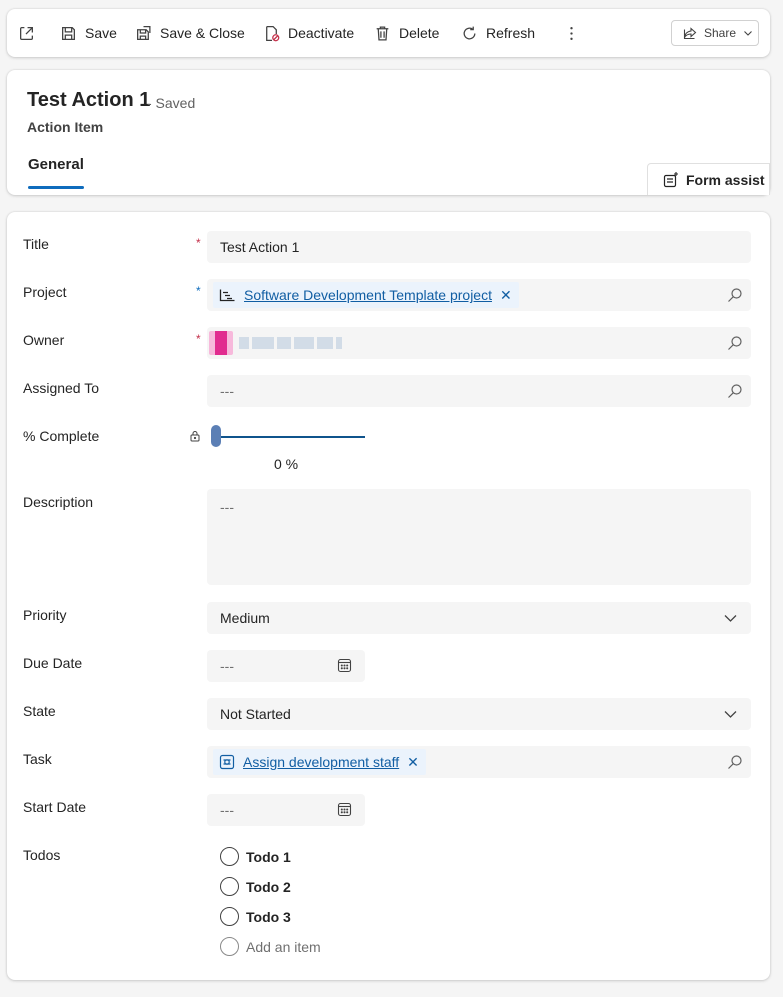  What do you see at coordinates (670, 179) in the screenshot?
I see `form-assist-icon` at bounding box center [670, 179].